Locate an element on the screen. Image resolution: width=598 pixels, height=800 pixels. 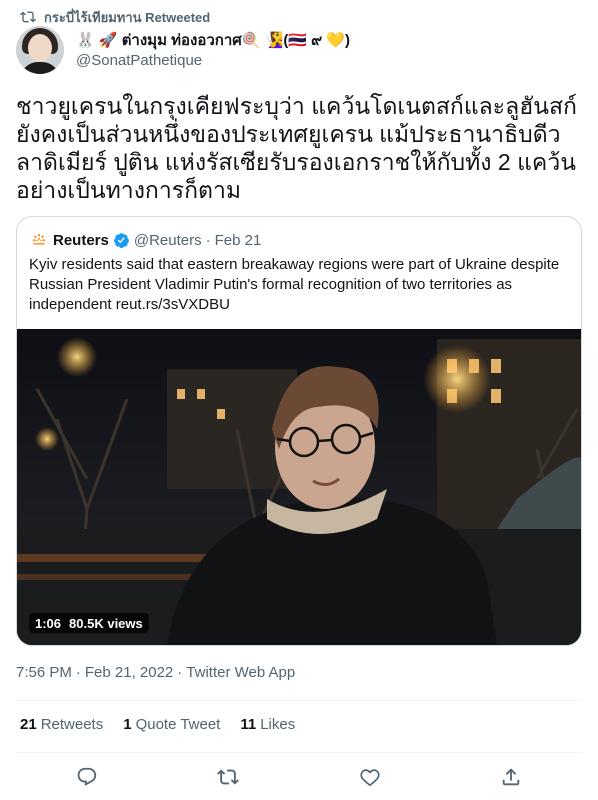
quoted-date: Feb 21 is located at coordinates (238, 240).